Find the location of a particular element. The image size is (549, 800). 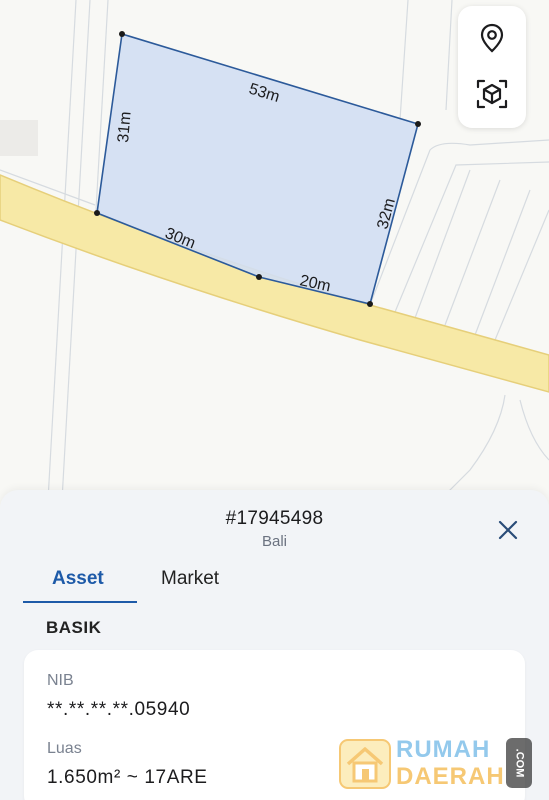

close-icon is located at coordinates (508, 530).